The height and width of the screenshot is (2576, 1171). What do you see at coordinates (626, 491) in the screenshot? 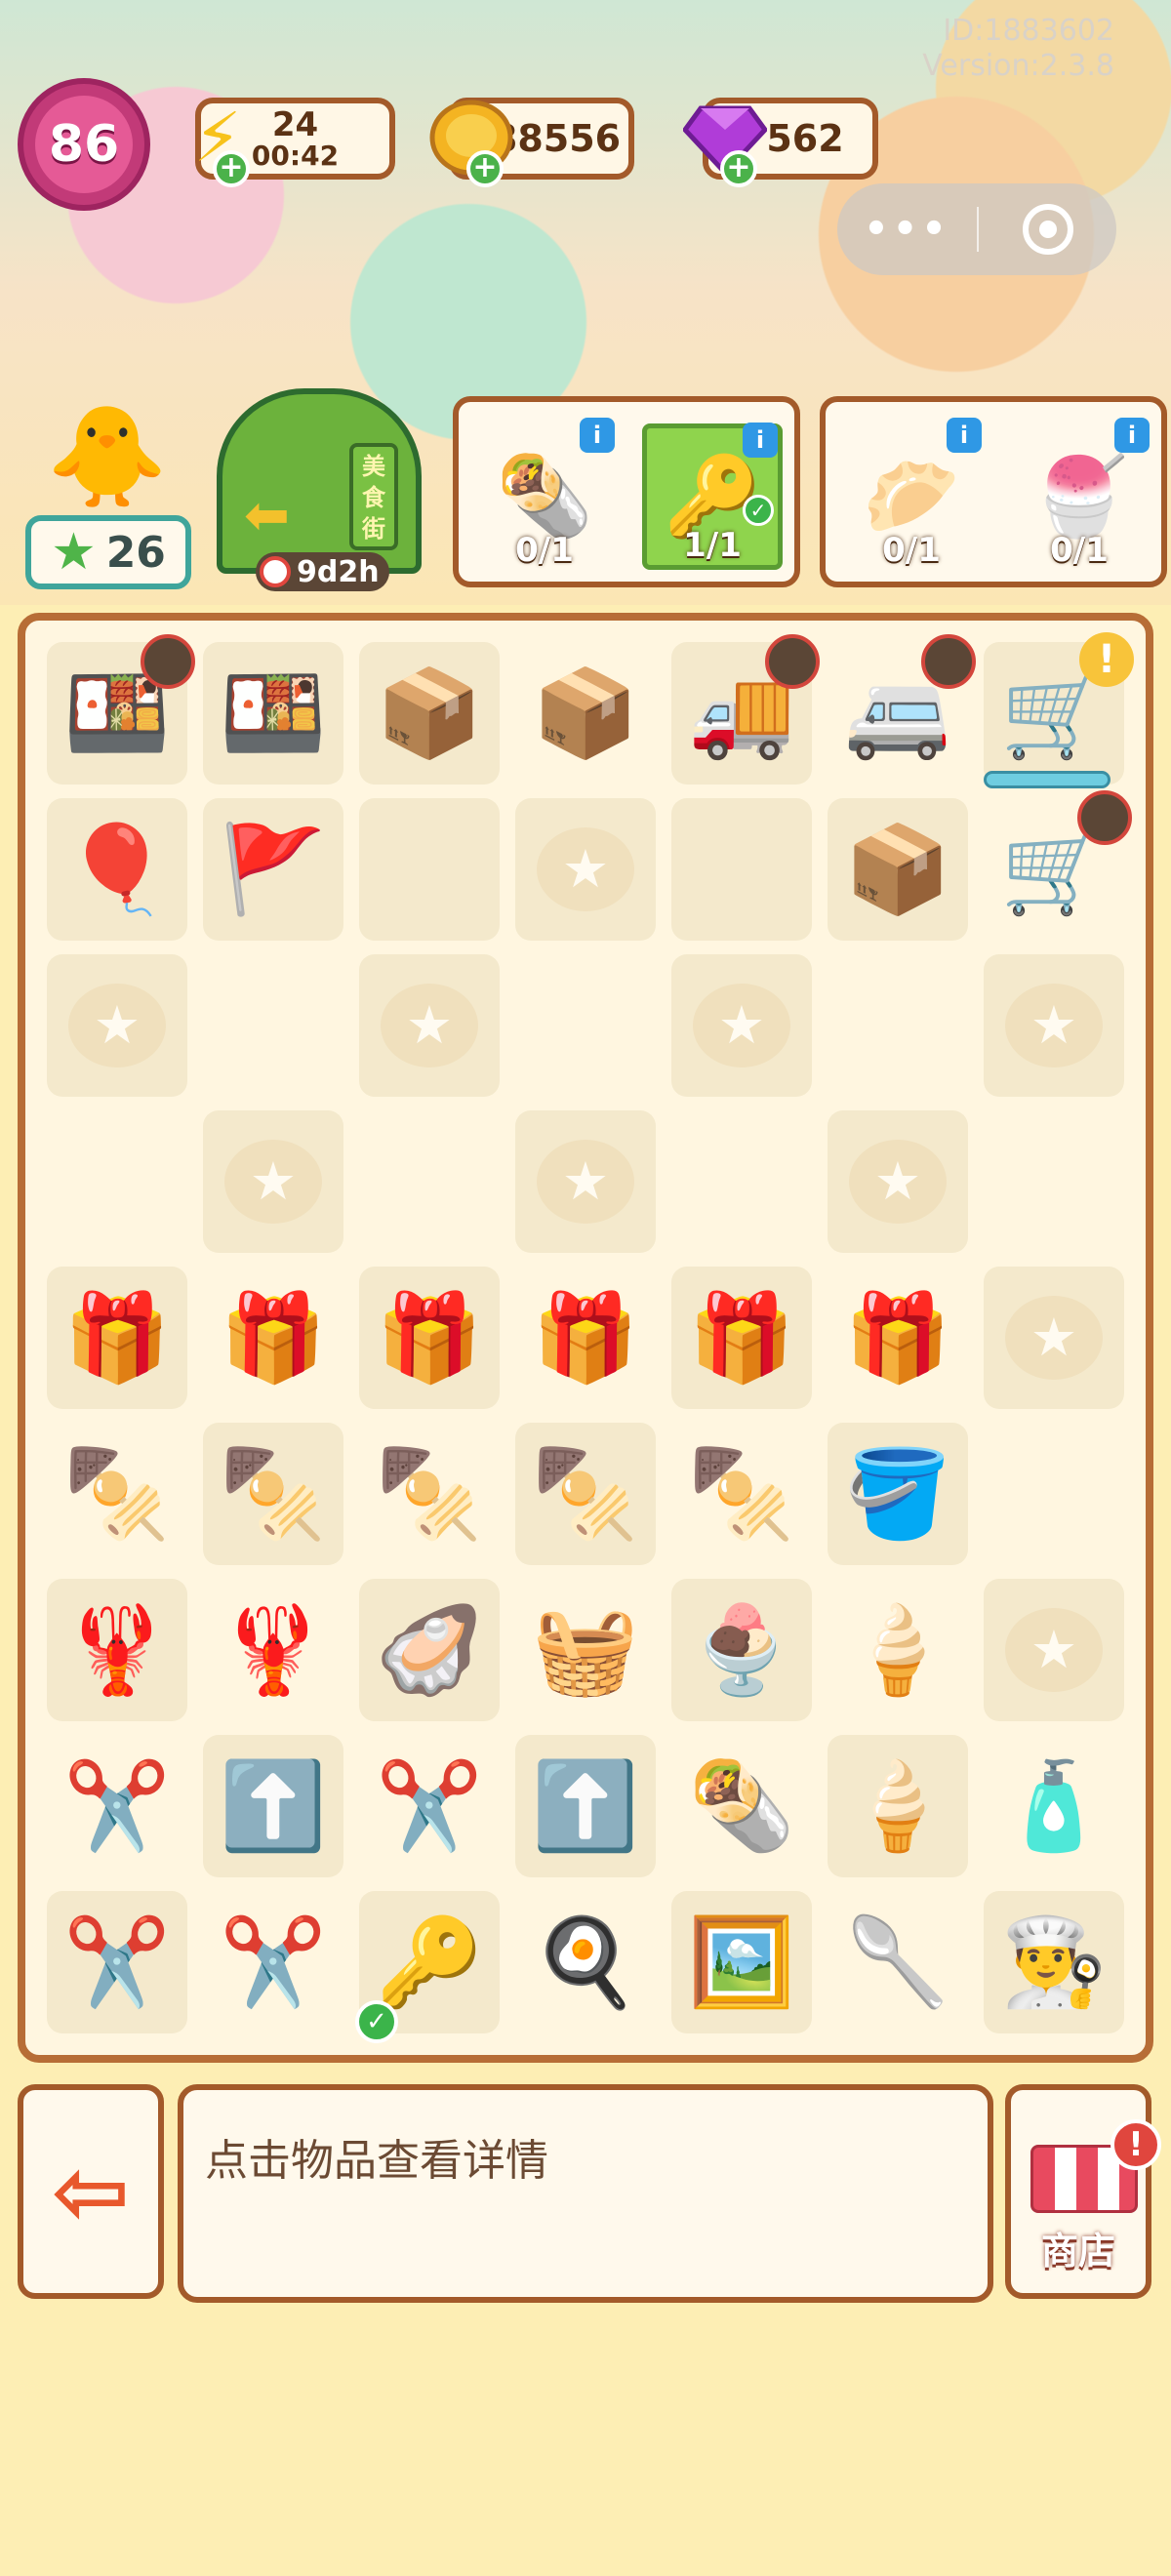
I see `order-card: 🌯 i 0/1 🔑 i ✓ 1/1` at bounding box center [626, 491].